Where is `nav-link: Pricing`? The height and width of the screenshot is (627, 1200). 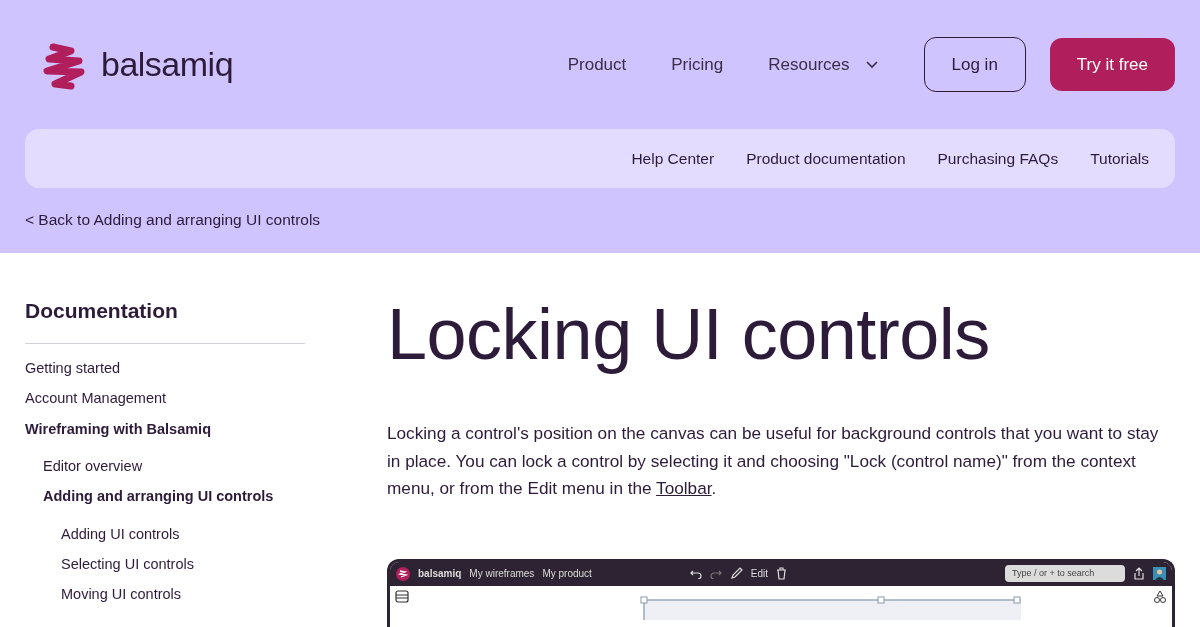
nav-link: Pricing is located at coordinates (697, 64).